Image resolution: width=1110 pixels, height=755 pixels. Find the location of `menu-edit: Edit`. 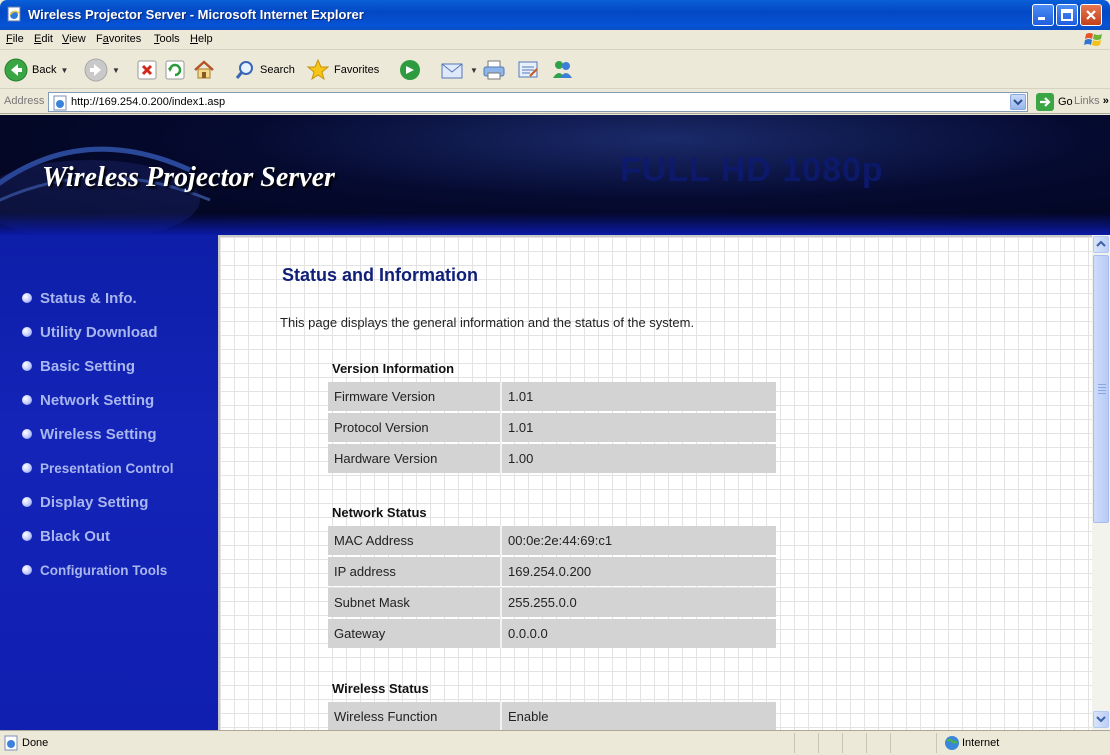

menu-edit: Edit is located at coordinates (43, 39).